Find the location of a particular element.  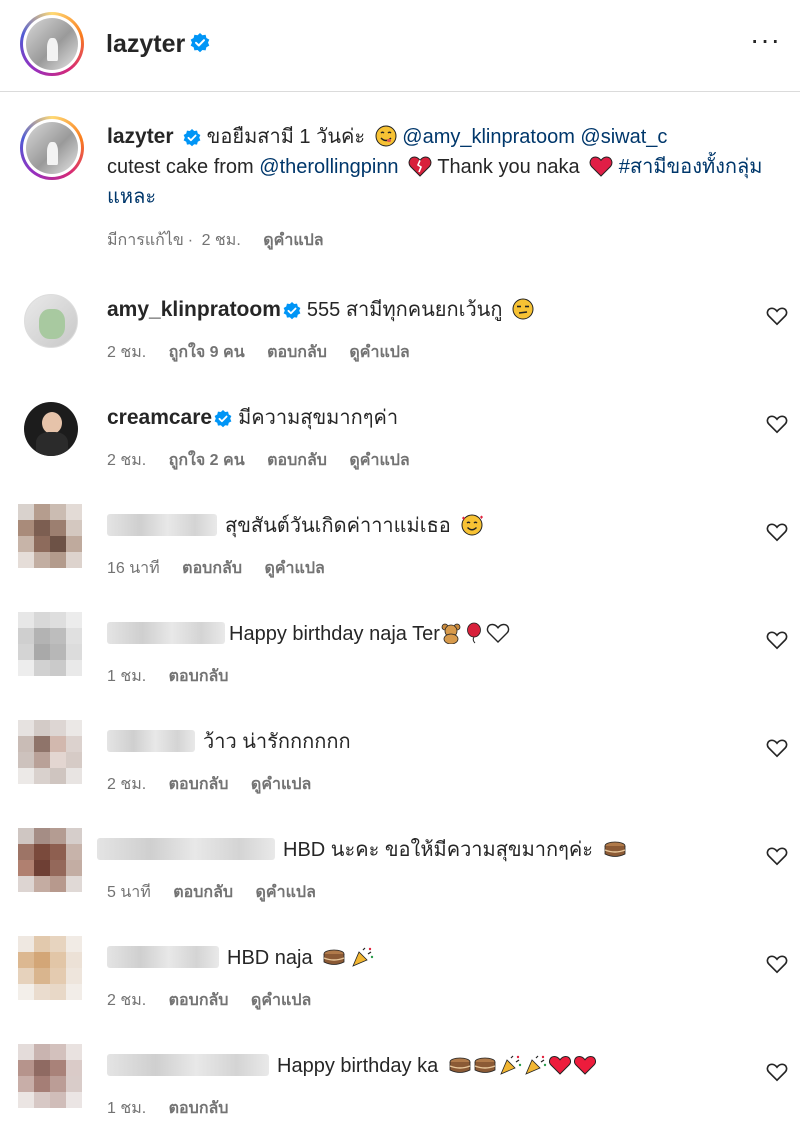

comment-text: มีความสุขมากๆค่า is located at coordinates (318, 418).